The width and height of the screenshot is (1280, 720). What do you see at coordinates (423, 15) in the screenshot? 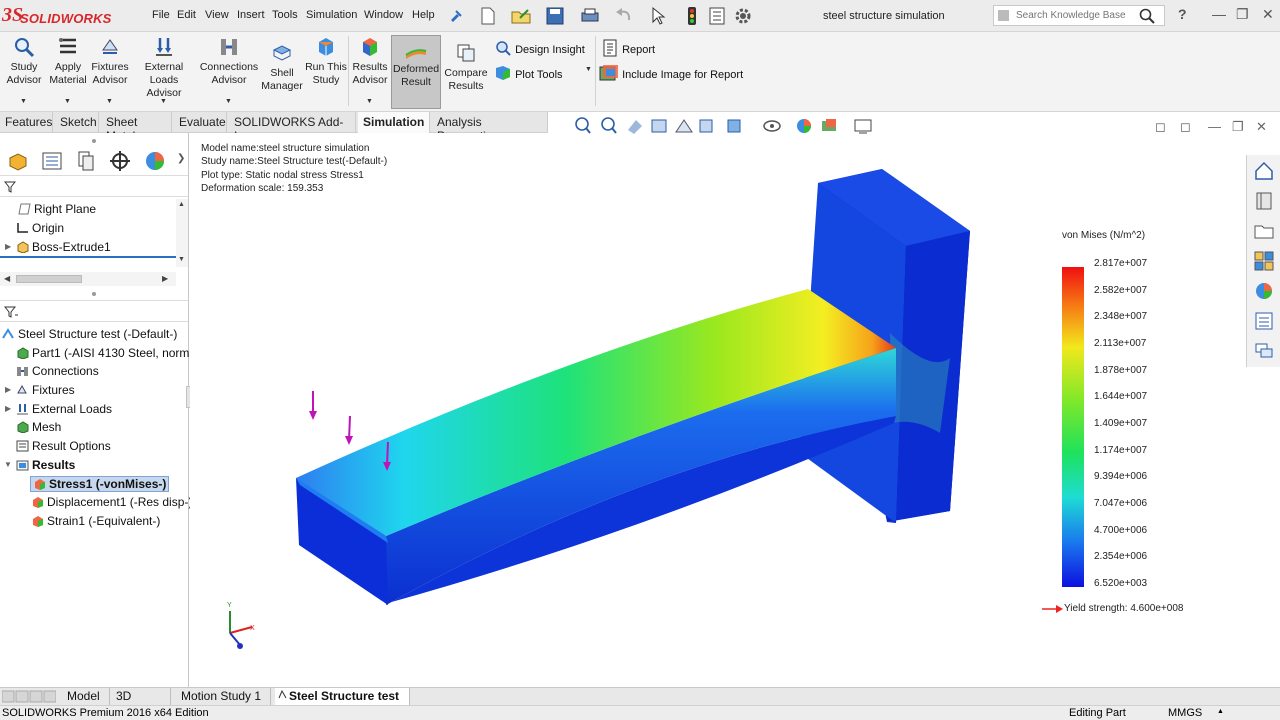
I see `menu-help: Help` at bounding box center [423, 15].